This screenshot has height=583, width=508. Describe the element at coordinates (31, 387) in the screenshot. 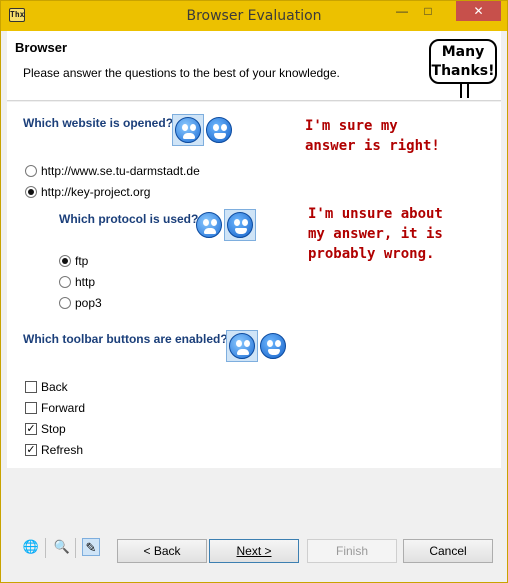

I see `checkbox-back` at that location.